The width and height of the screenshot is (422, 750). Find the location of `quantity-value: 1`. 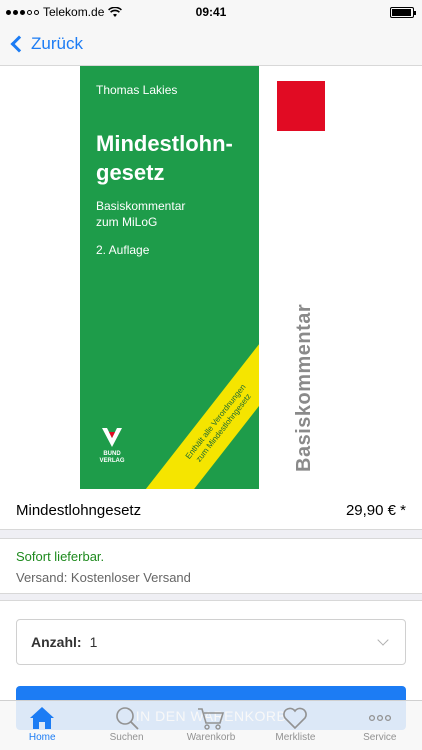

quantity-value: 1 is located at coordinates (93, 642).